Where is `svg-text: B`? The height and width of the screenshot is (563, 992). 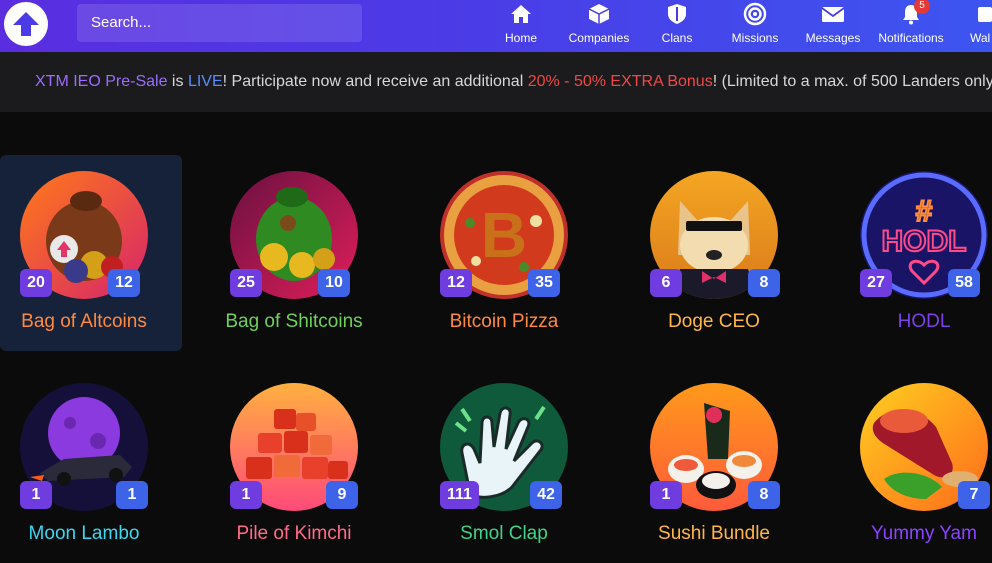 svg-text: B is located at coordinates (504, 235).